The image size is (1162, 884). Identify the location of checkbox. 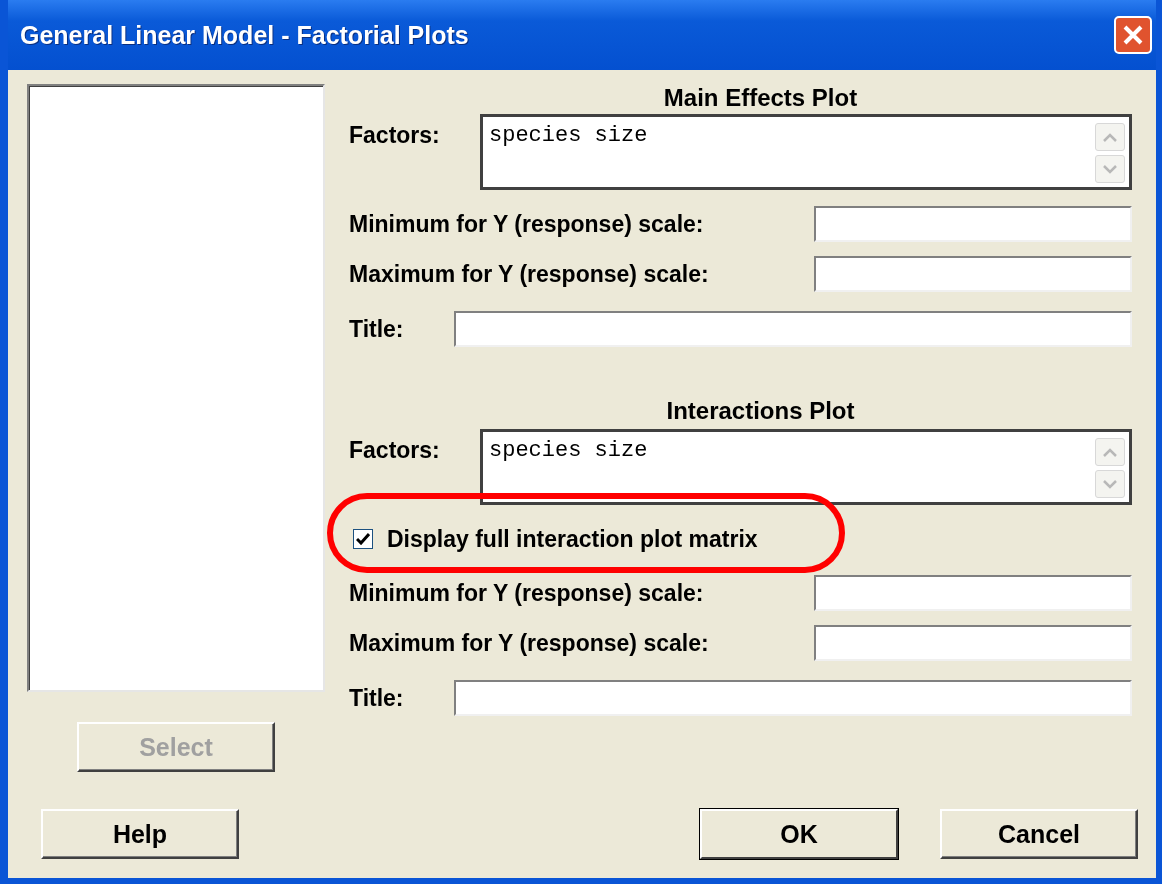
(363, 539).